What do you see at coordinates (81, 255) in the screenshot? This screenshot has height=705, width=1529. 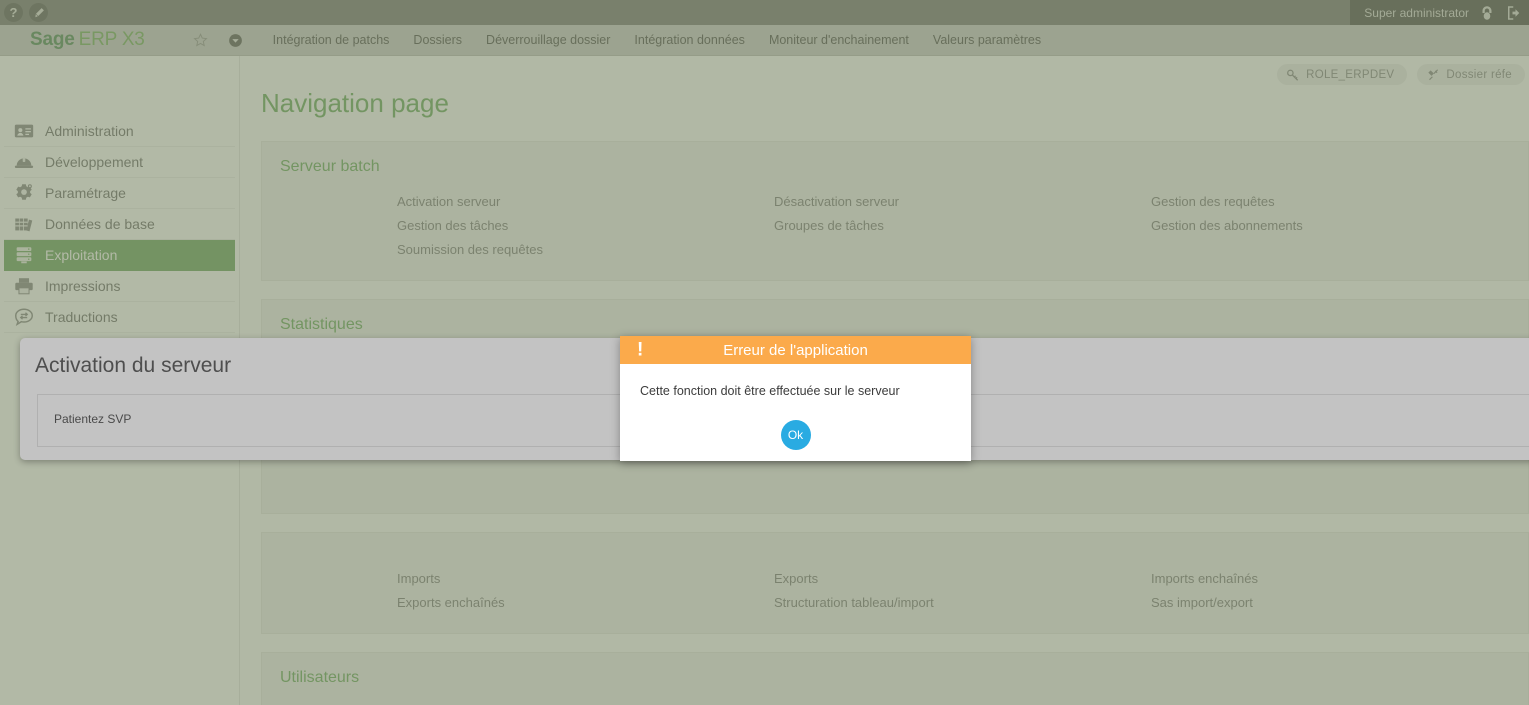 I see `sidebar-item-label: Exploitation` at bounding box center [81, 255].